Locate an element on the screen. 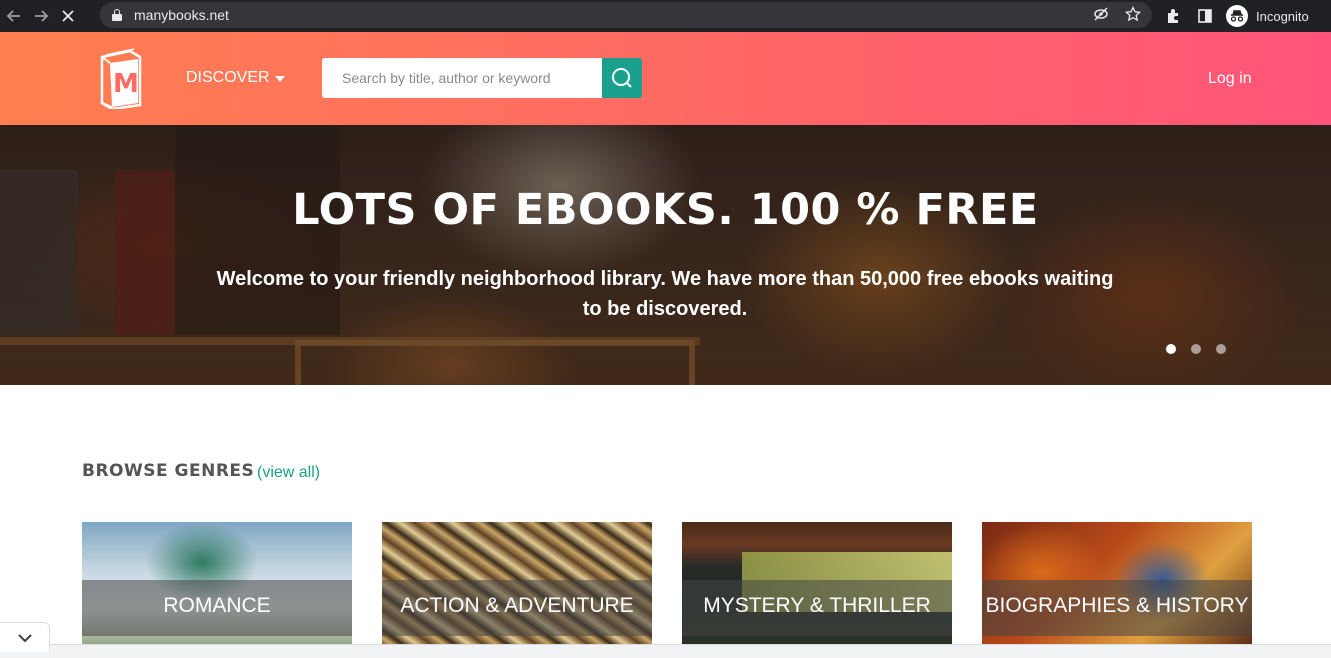 This screenshot has width=1331, height=658. view-all-link: (view all) is located at coordinates (288, 473).